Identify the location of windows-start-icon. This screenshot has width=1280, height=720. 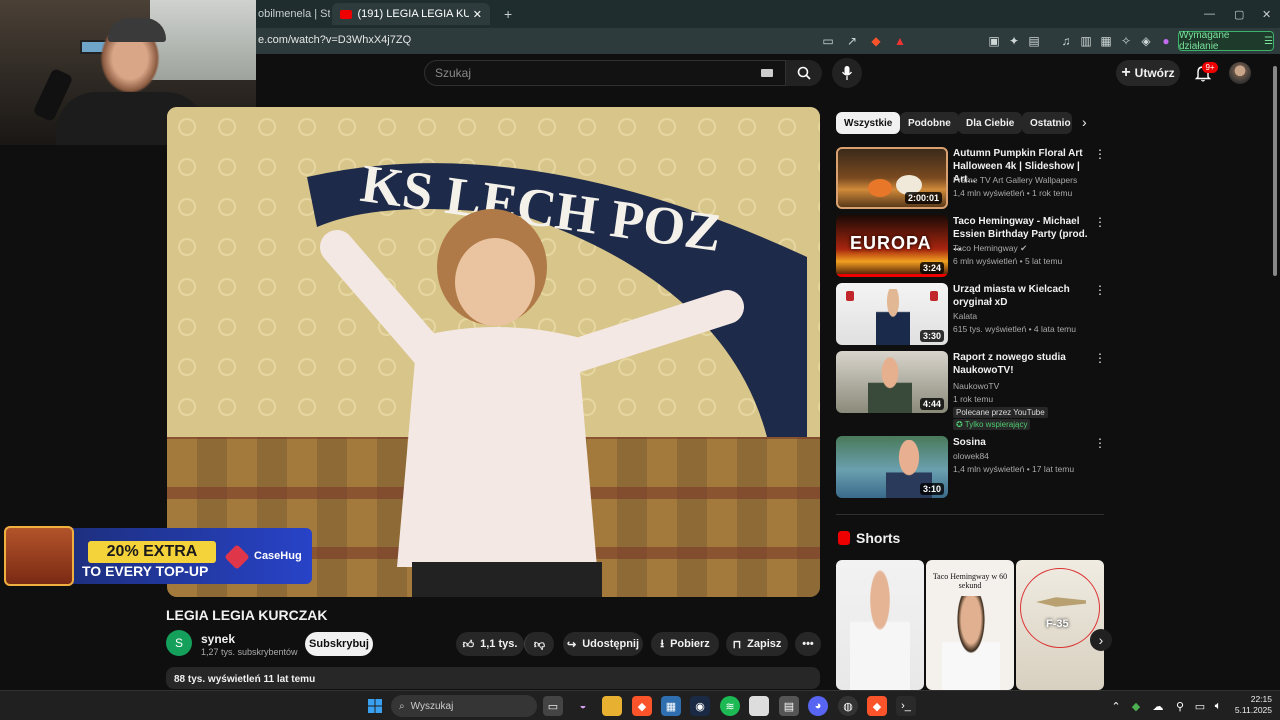
(375, 706).